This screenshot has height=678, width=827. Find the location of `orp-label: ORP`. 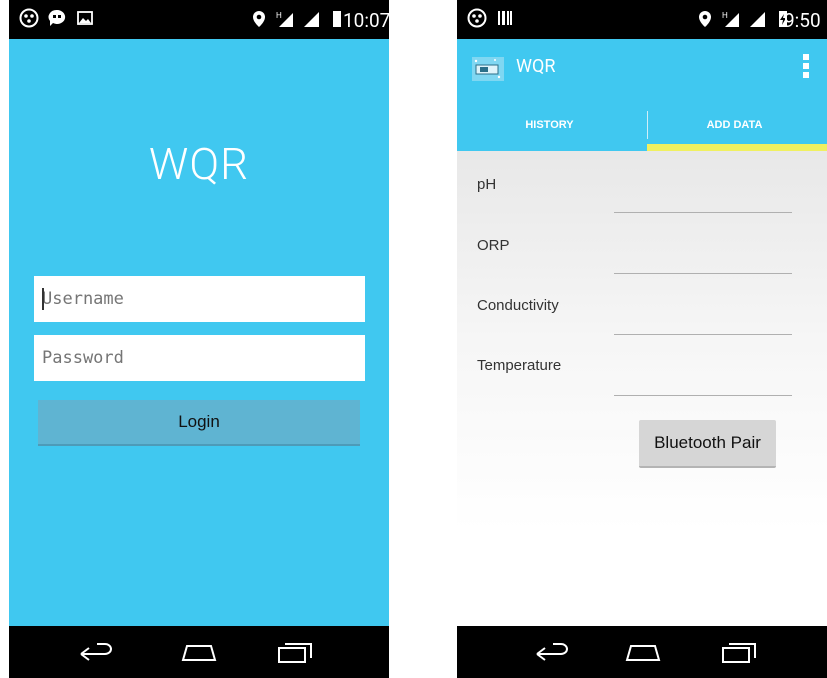

orp-label: ORP is located at coordinates (493, 245).